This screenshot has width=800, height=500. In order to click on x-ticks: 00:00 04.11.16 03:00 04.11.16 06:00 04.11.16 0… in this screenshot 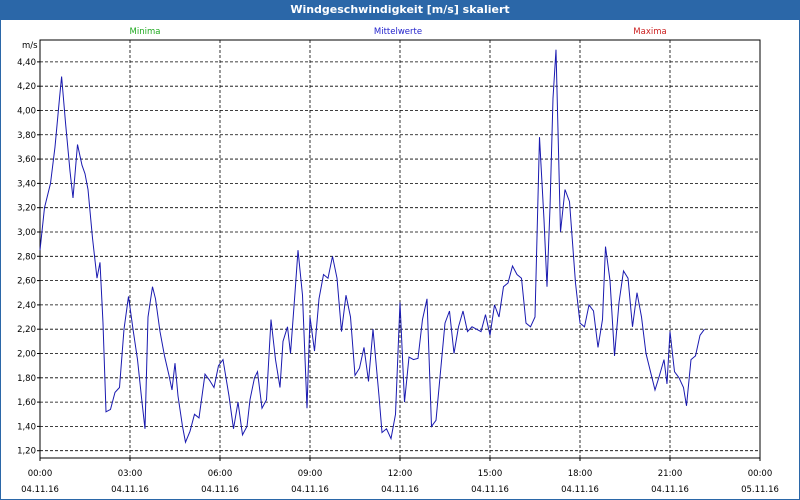, I will do `click(400, 476)`.